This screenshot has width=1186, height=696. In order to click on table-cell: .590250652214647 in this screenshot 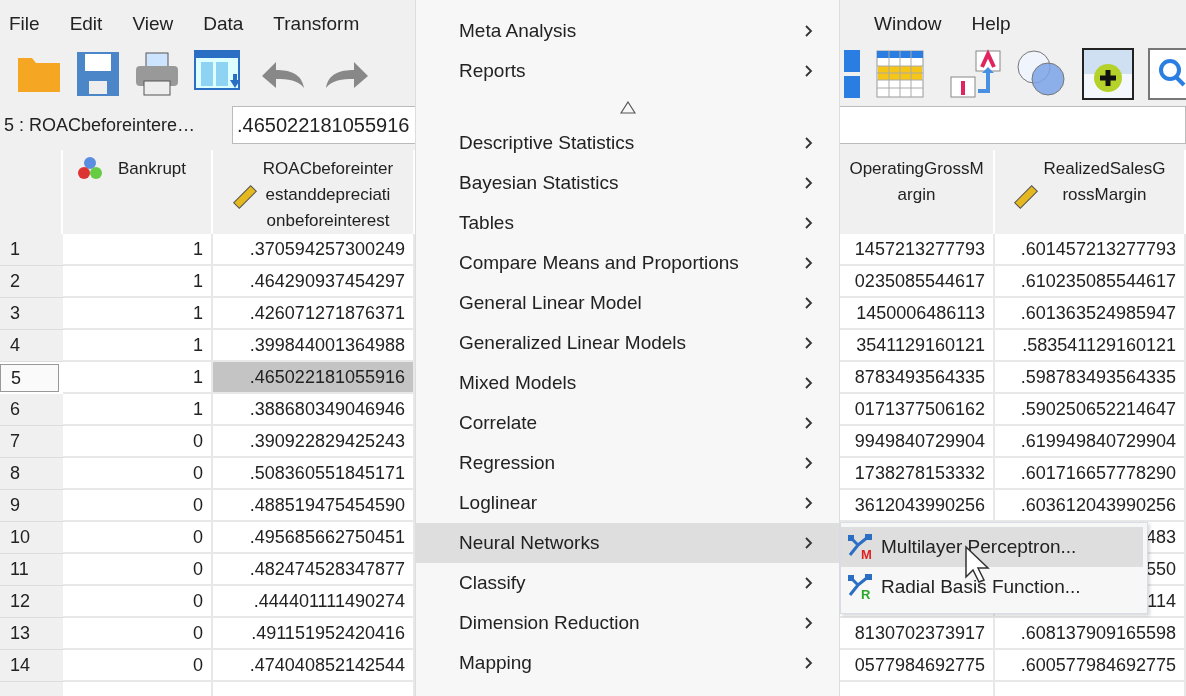, I will do `click(1090, 410)`.